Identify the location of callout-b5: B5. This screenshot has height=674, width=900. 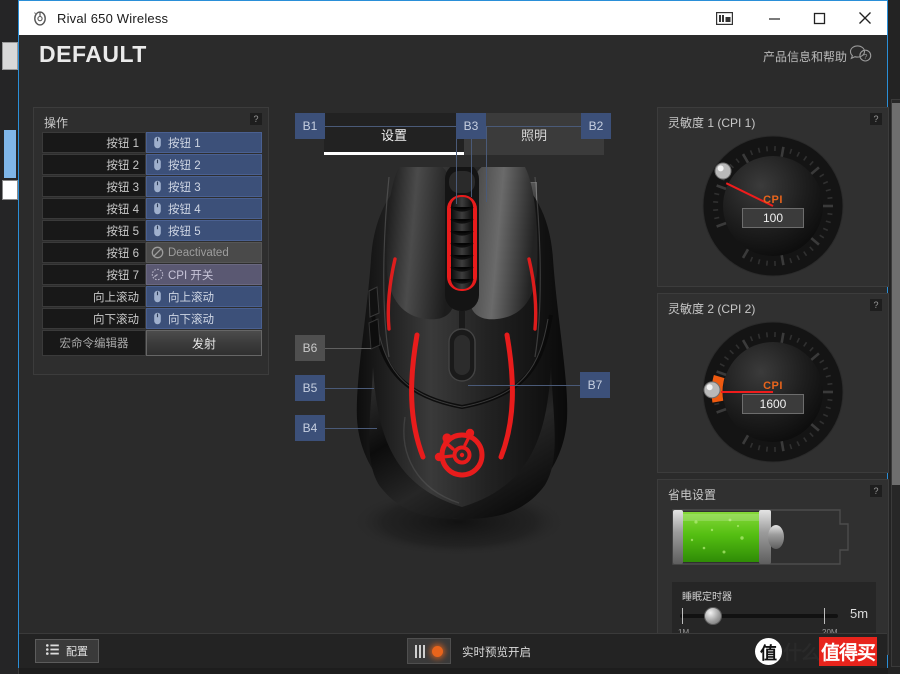
(310, 388).